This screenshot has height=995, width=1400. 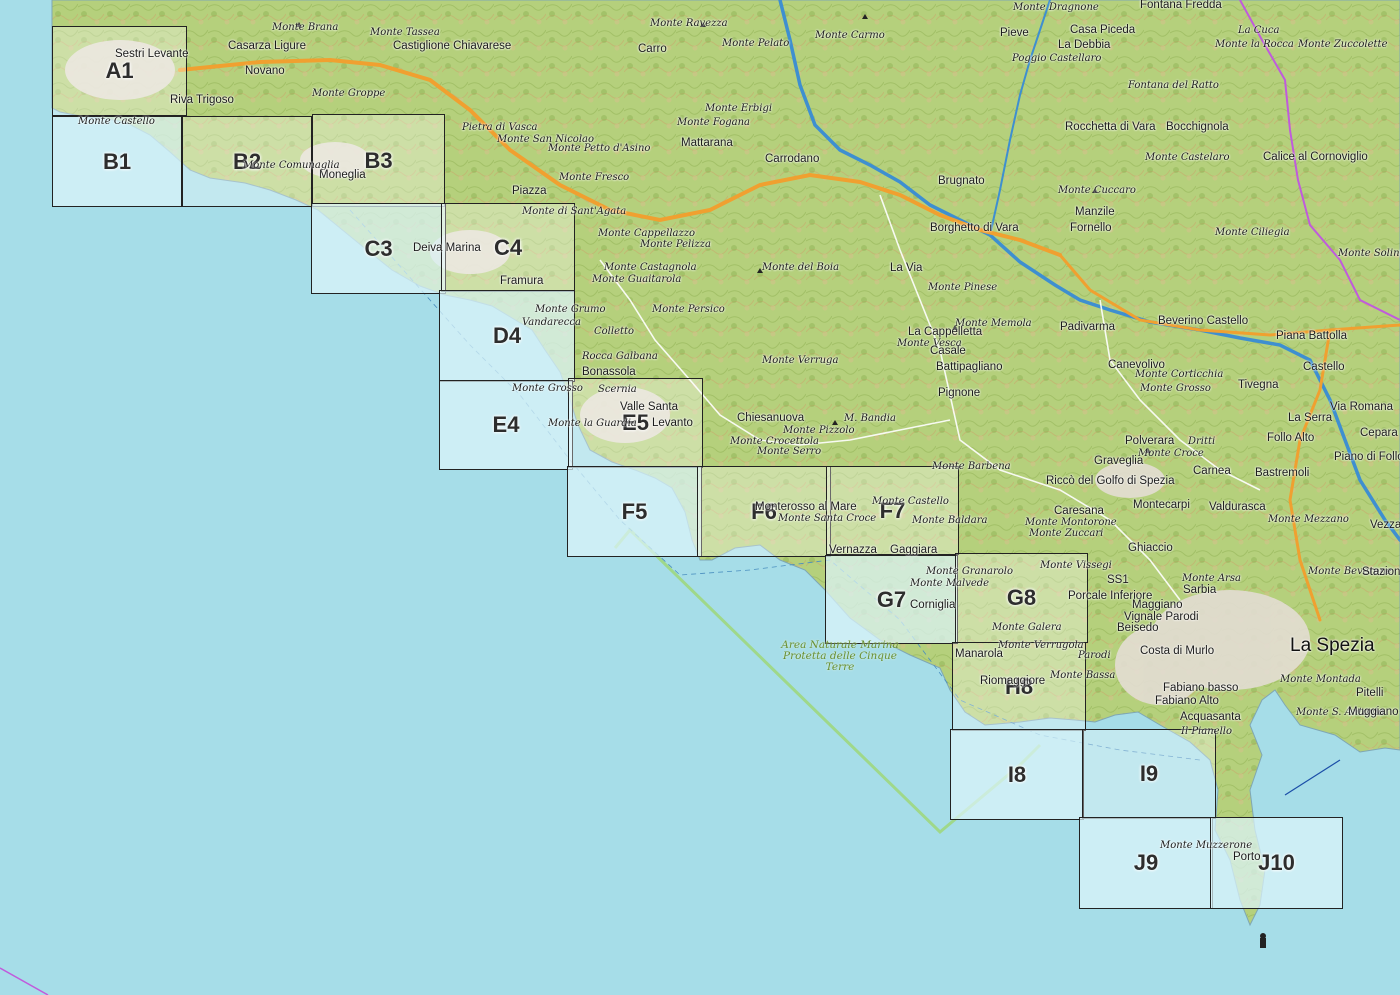 What do you see at coordinates (1027, 627) in the screenshot?
I see `label-monte-galera: Monte Galera` at bounding box center [1027, 627].